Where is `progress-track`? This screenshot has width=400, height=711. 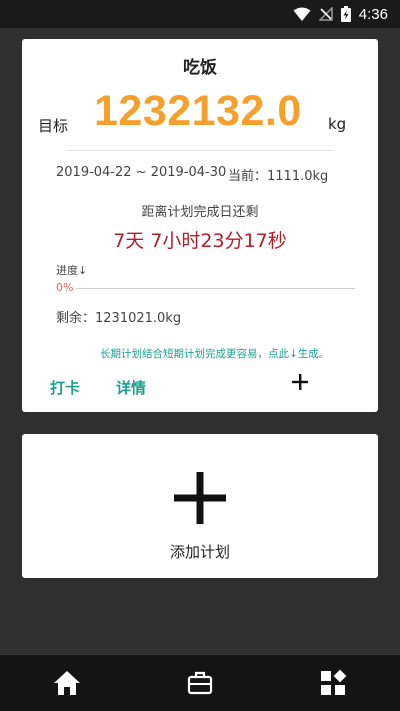
progress-track is located at coordinates (215, 288).